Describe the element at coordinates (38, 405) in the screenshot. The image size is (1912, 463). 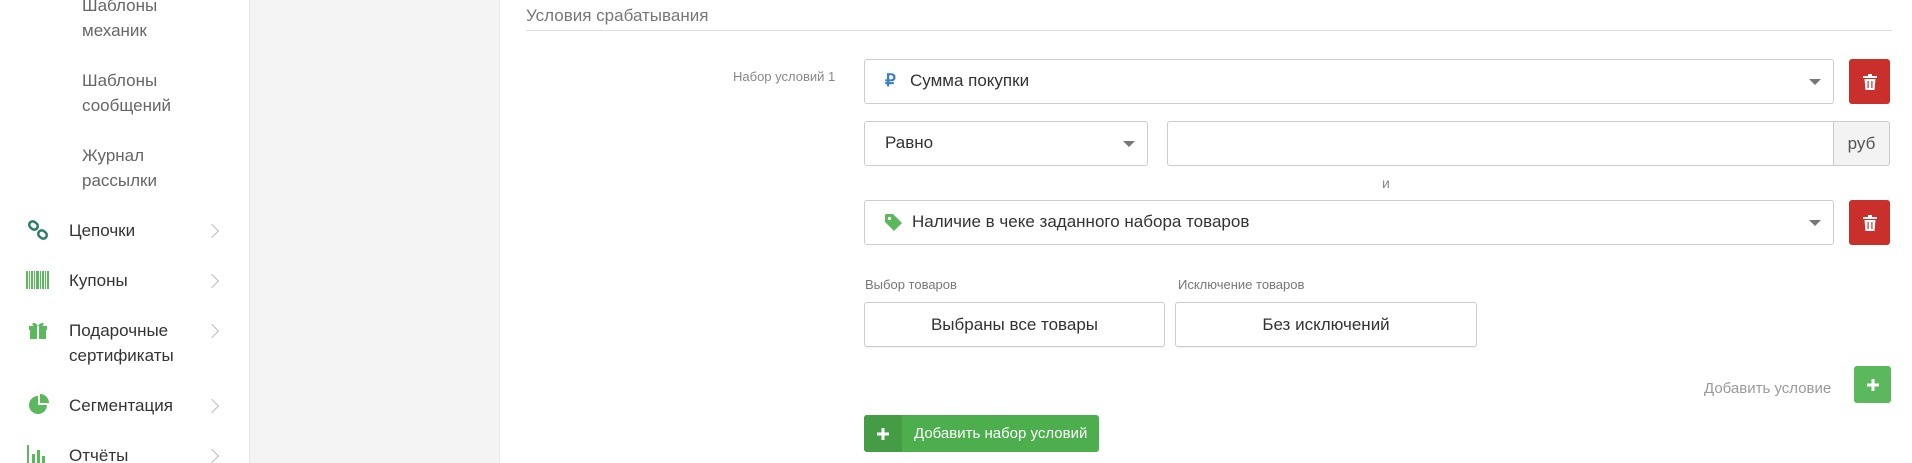
I see `pie-chart-icon` at that location.